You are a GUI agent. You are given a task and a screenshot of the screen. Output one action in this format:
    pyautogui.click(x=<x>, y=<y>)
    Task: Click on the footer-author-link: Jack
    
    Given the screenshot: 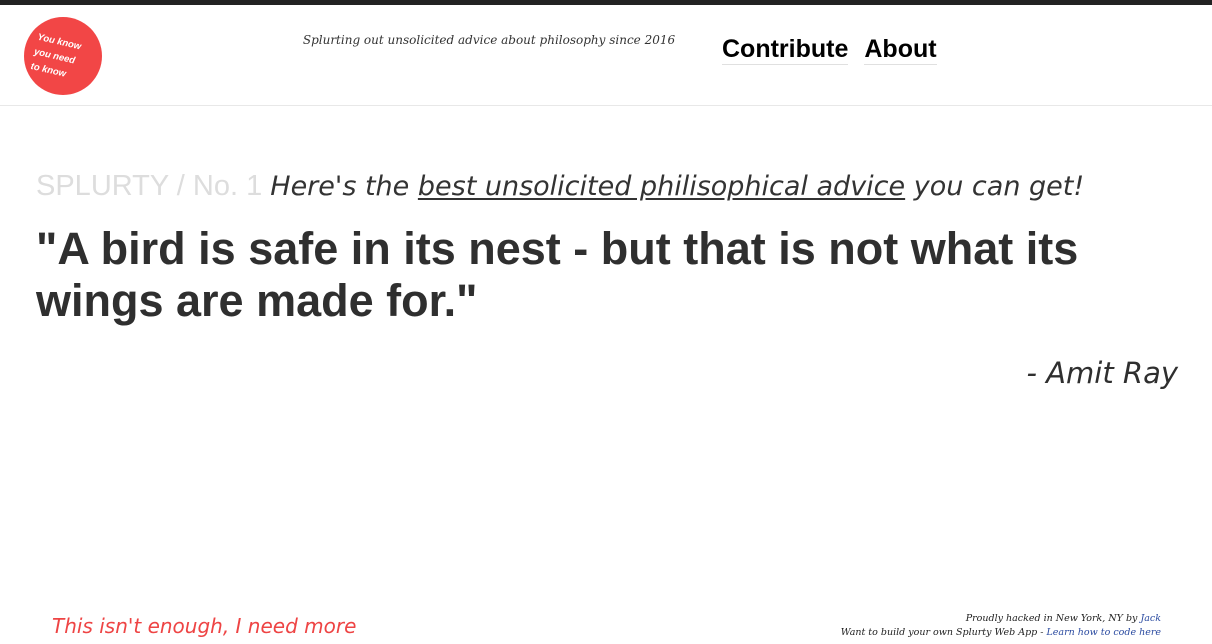 What is the action you would take?
    pyautogui.click(x=1150, y=618)
    